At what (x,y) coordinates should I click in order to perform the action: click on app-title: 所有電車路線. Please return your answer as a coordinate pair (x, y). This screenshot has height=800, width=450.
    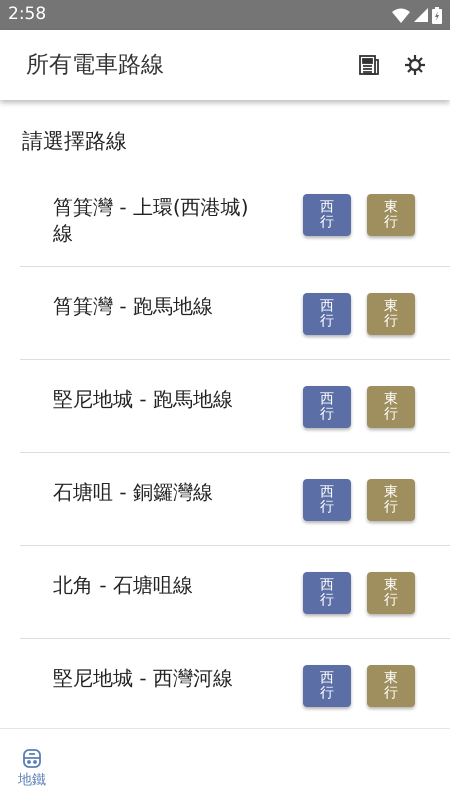
    Looking at the image, I should click on (95, 65).